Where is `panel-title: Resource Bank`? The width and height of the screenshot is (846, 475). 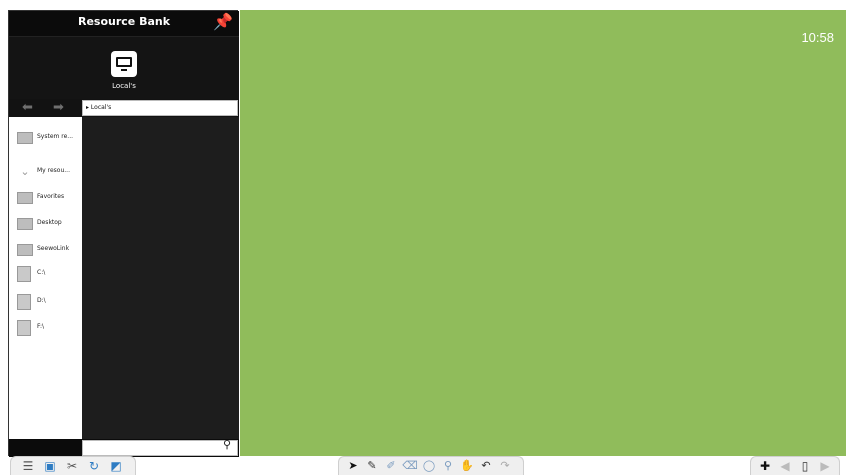 panel-title: Resource Bank is located at coordinates (124, 24).